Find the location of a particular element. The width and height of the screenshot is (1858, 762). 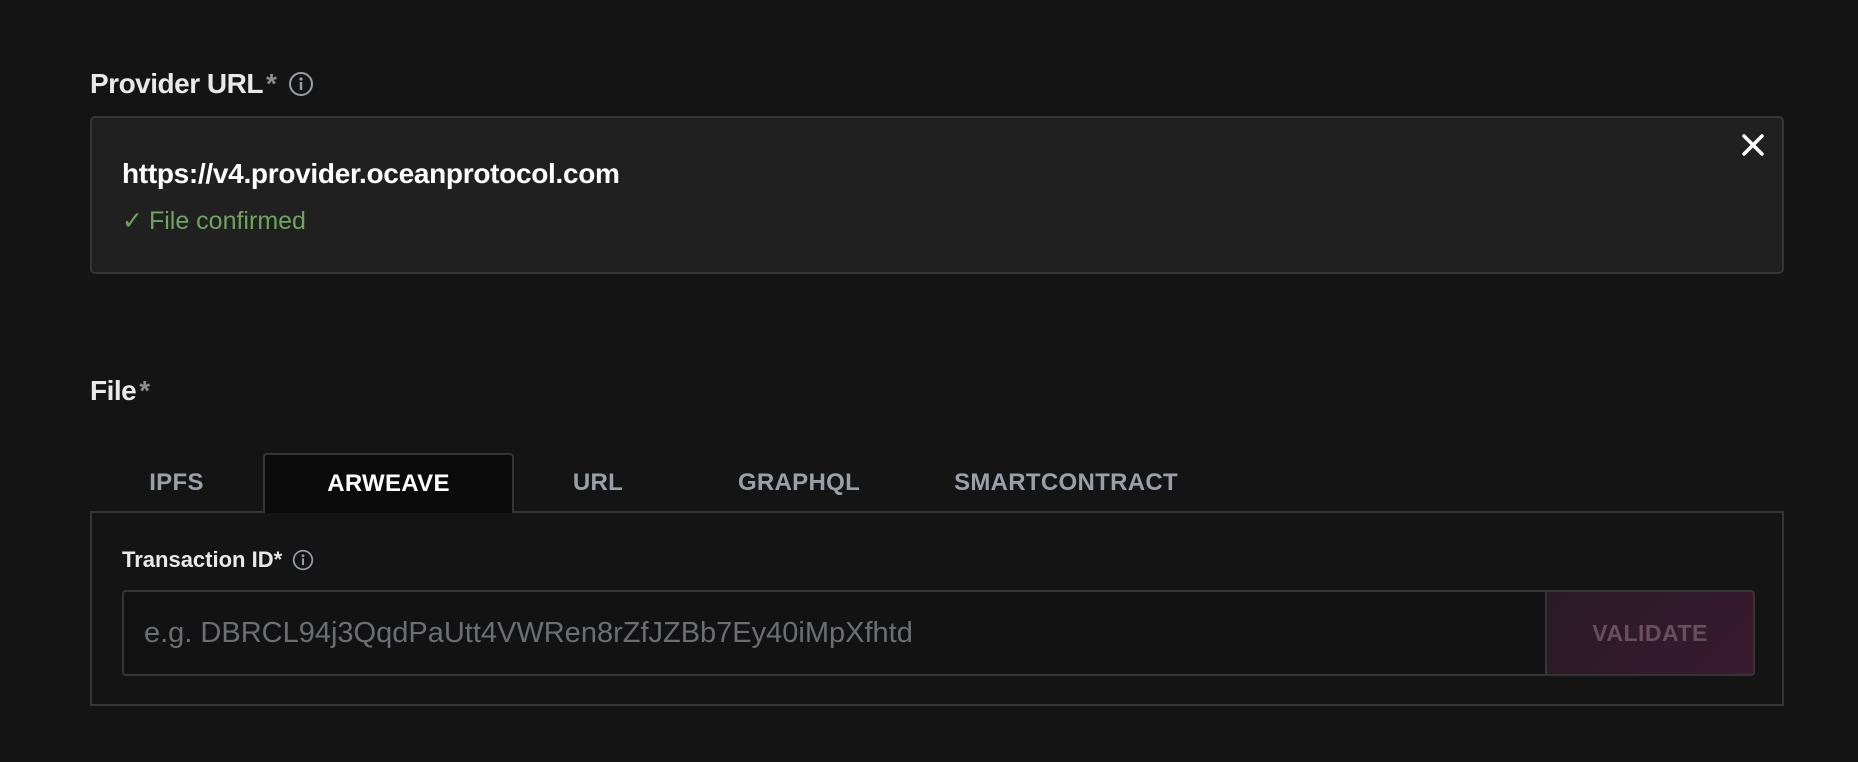

close-button is located at coordinates (1753, 145).